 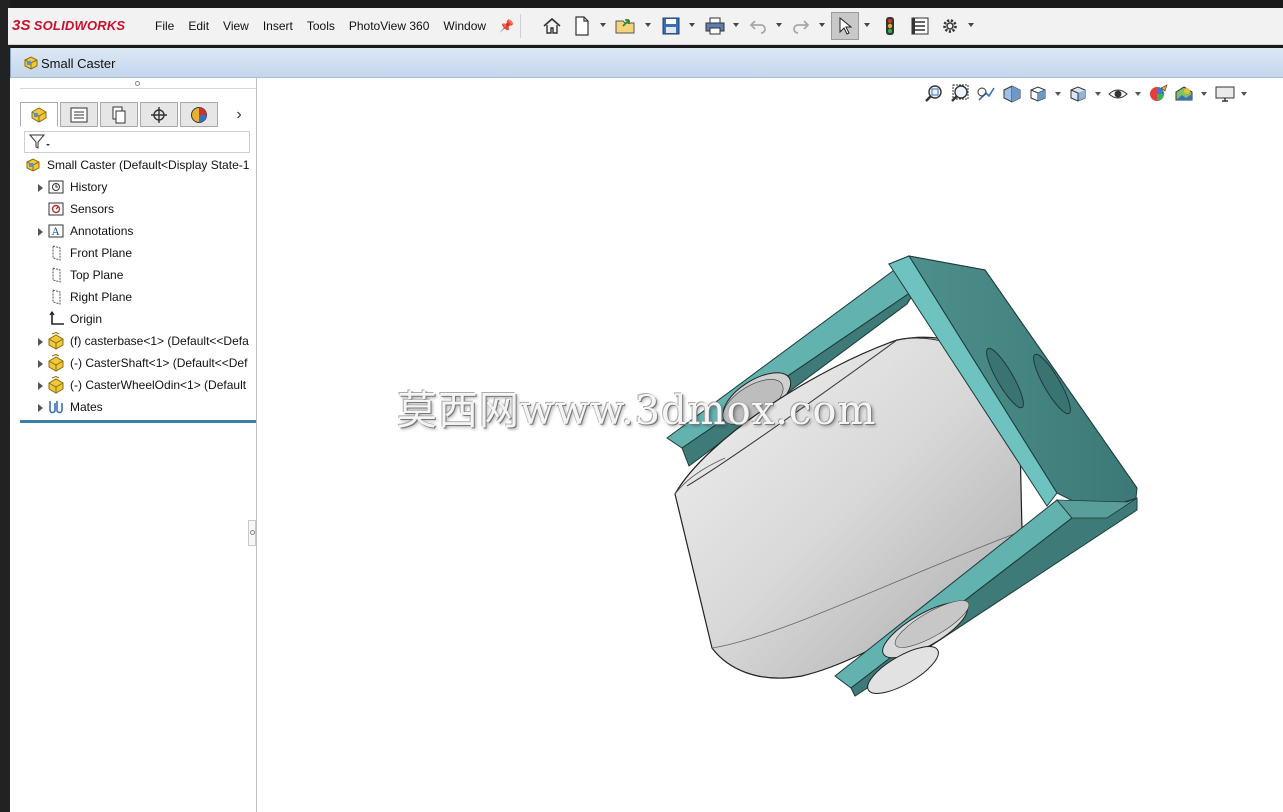 What do you see at coordinates (278, 26) in the screenshot?
I see `menu-insert: Insert` at bounding box center [278, 26].